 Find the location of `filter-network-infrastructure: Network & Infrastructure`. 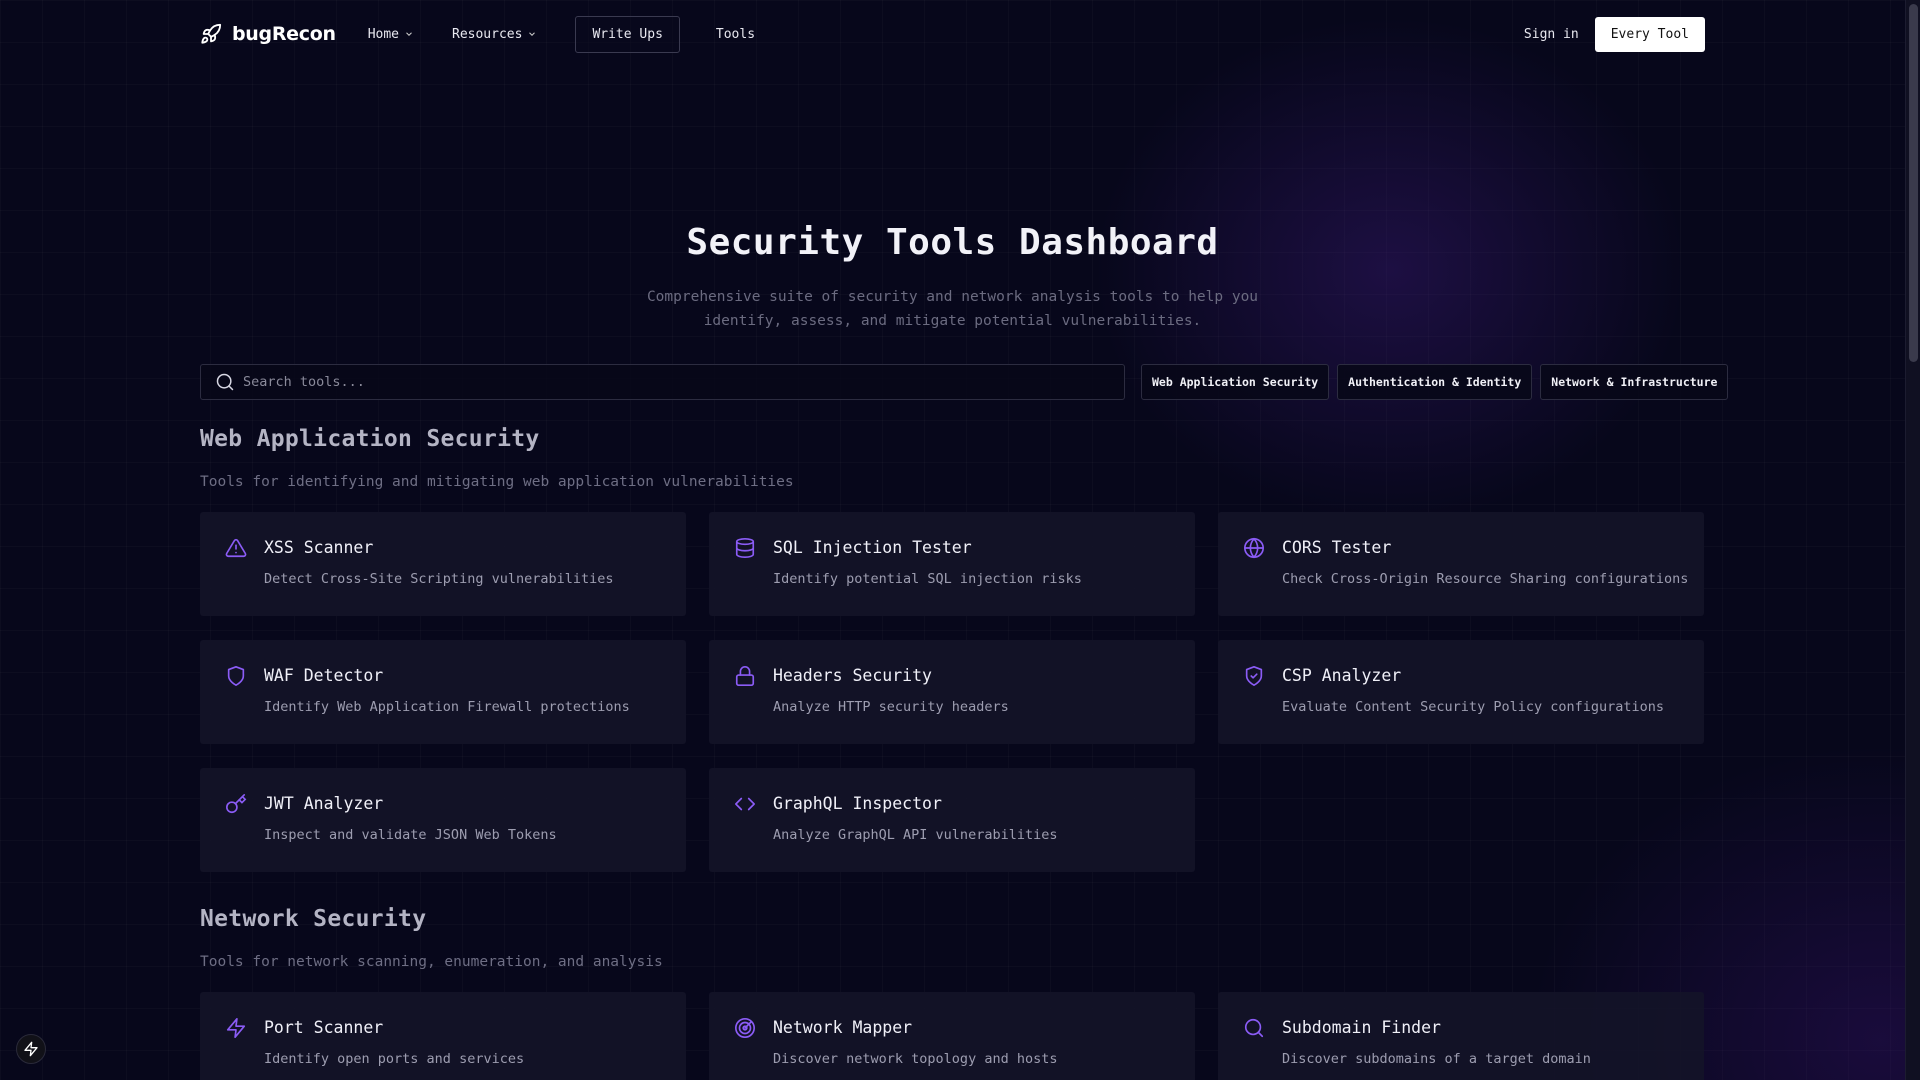

filter-network-infrastructure: Network & Infrastructure is located at coordinates (1634, 382).